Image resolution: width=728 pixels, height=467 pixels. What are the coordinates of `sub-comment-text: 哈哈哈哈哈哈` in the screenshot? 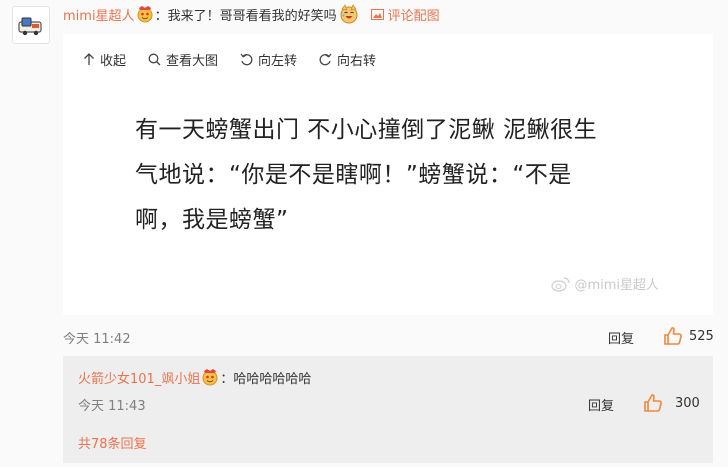 It's located at (272, 379).